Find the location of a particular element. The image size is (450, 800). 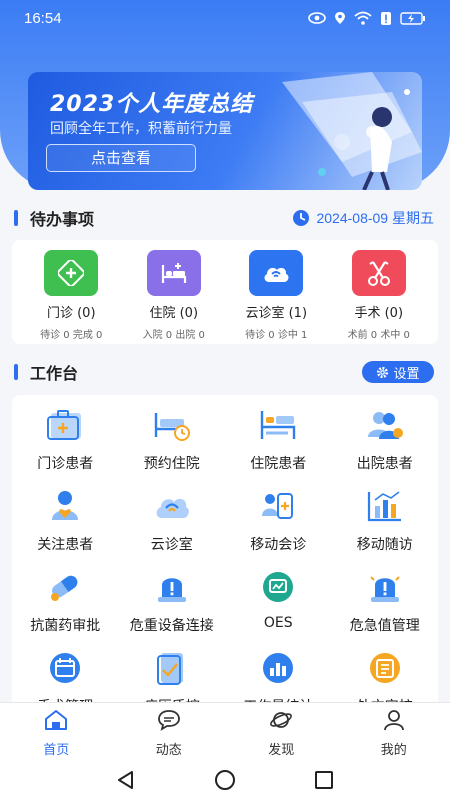

workbench-item-label: 移动随访 is located at coordinates (384, 545).